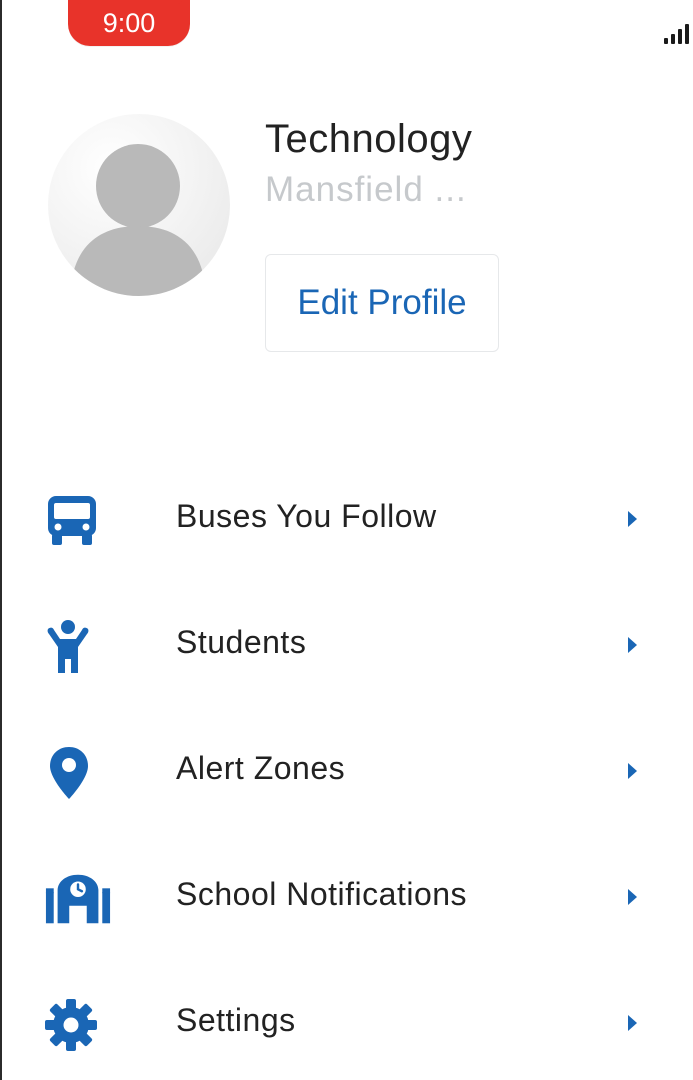 This screenshot has height=1080, width=693. Describe the element at coordinates (382, 303) in the screenshot. I see `edit-profile-button: Edit Profile` at that location.